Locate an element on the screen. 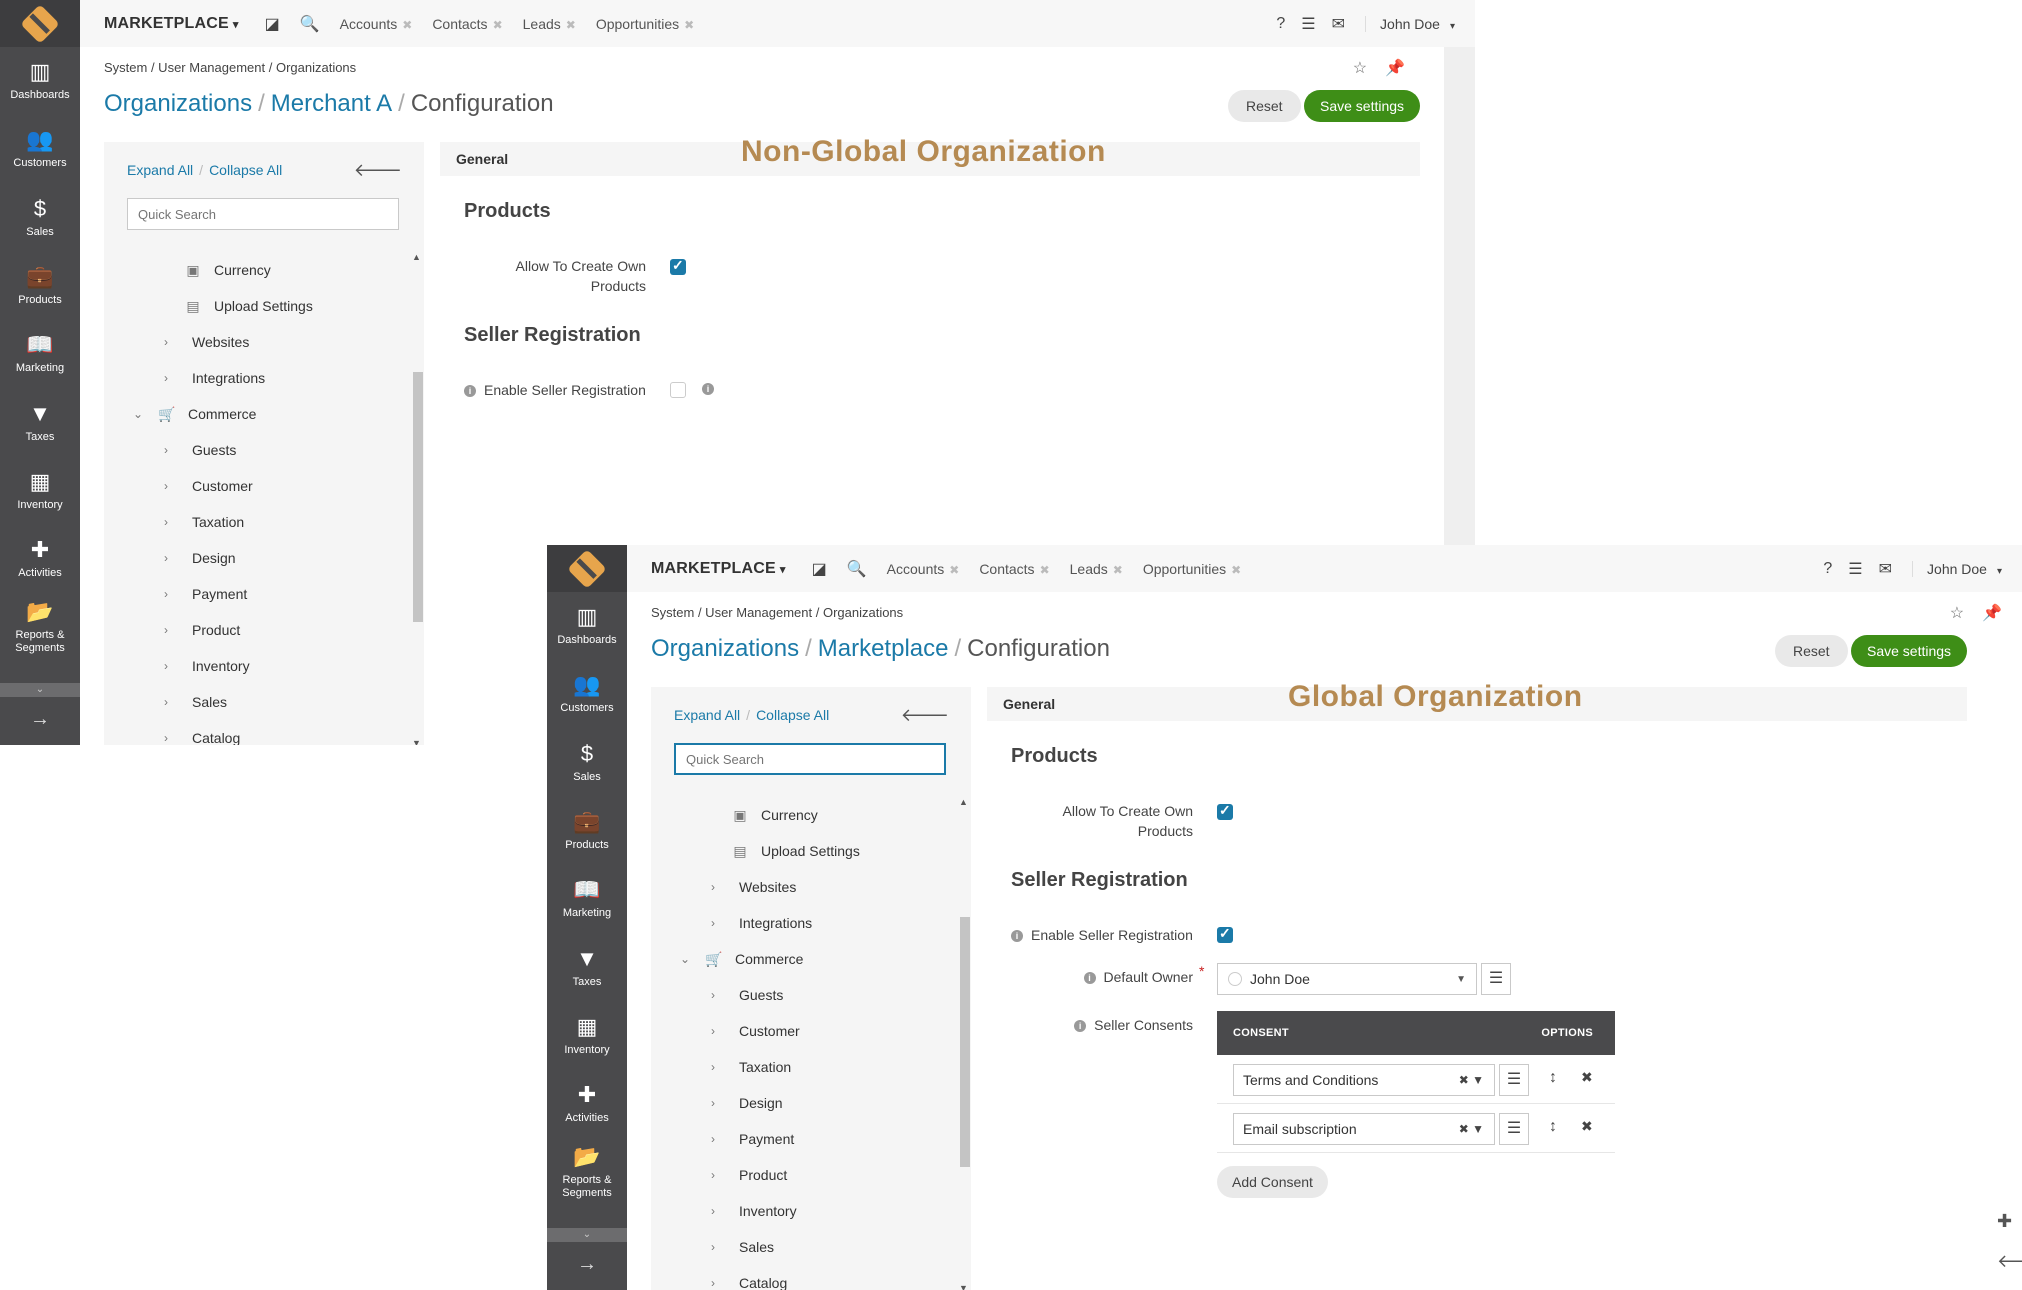  menu-reports: 📂 Reports & Segments is located at coordinates (587, 1172).